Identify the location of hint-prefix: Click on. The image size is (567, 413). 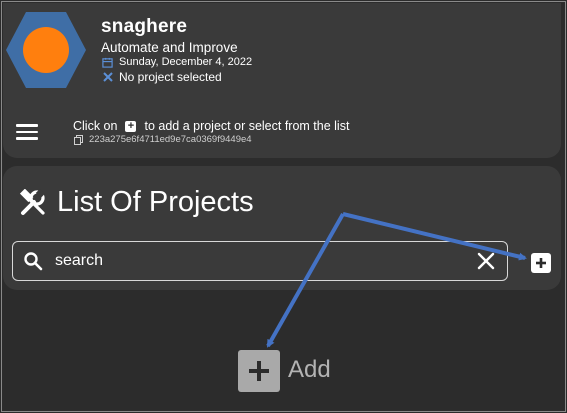
(95, 126).